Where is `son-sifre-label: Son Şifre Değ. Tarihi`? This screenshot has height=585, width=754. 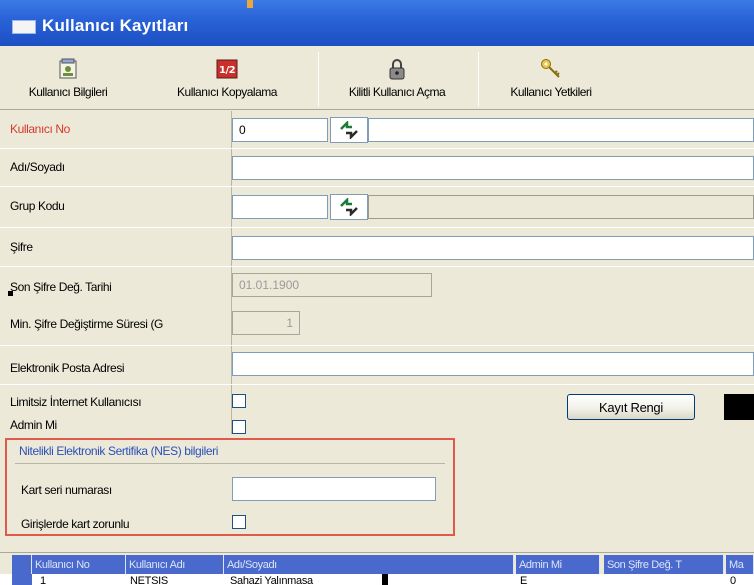
son-sifre-label: Son Şifre Değ. Tarihi is located at coordinates (61, 287).